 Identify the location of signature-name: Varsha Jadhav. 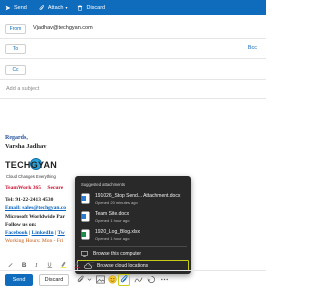
(26, 146).